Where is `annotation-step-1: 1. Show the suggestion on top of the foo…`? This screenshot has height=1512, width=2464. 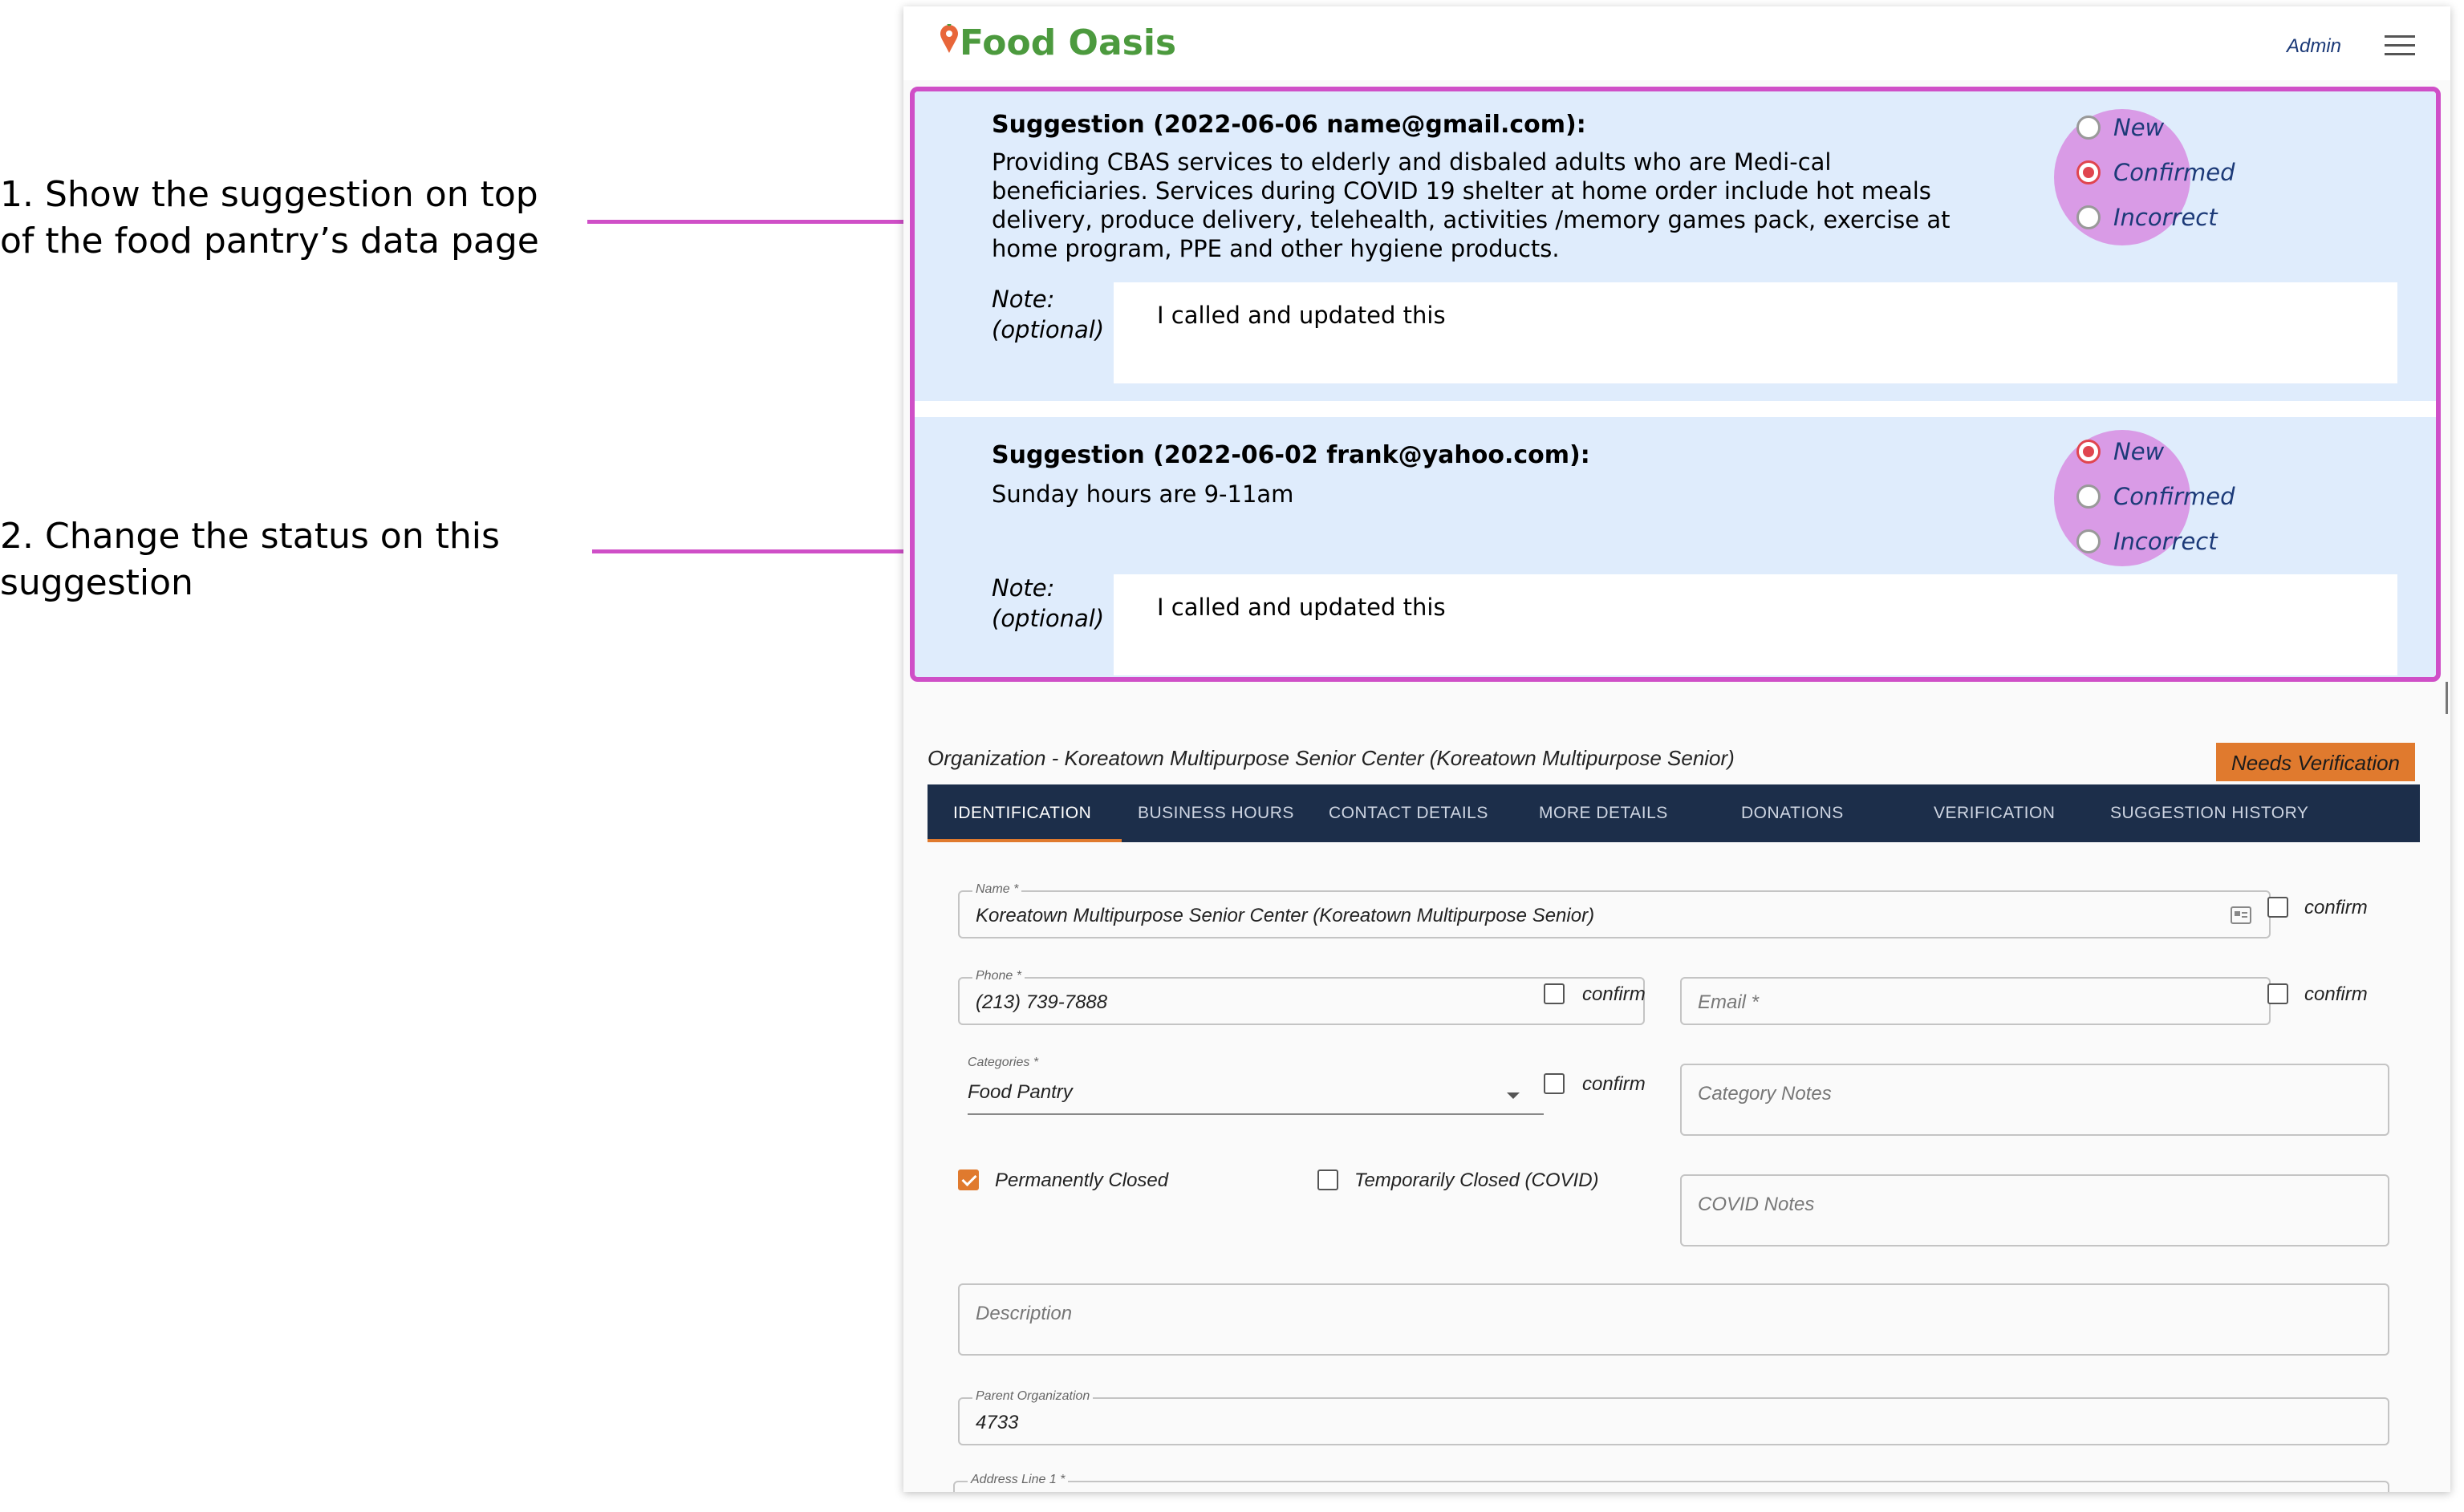 annotation-step-1: 1. Show the suggestion on top of the foo… is located at coordinates (269, 217).